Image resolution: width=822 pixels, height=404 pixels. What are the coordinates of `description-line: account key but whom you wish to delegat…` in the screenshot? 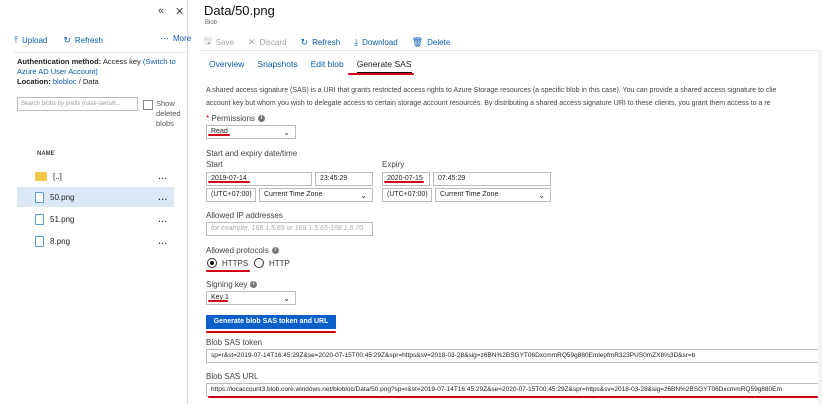 It's located at (488, 103).